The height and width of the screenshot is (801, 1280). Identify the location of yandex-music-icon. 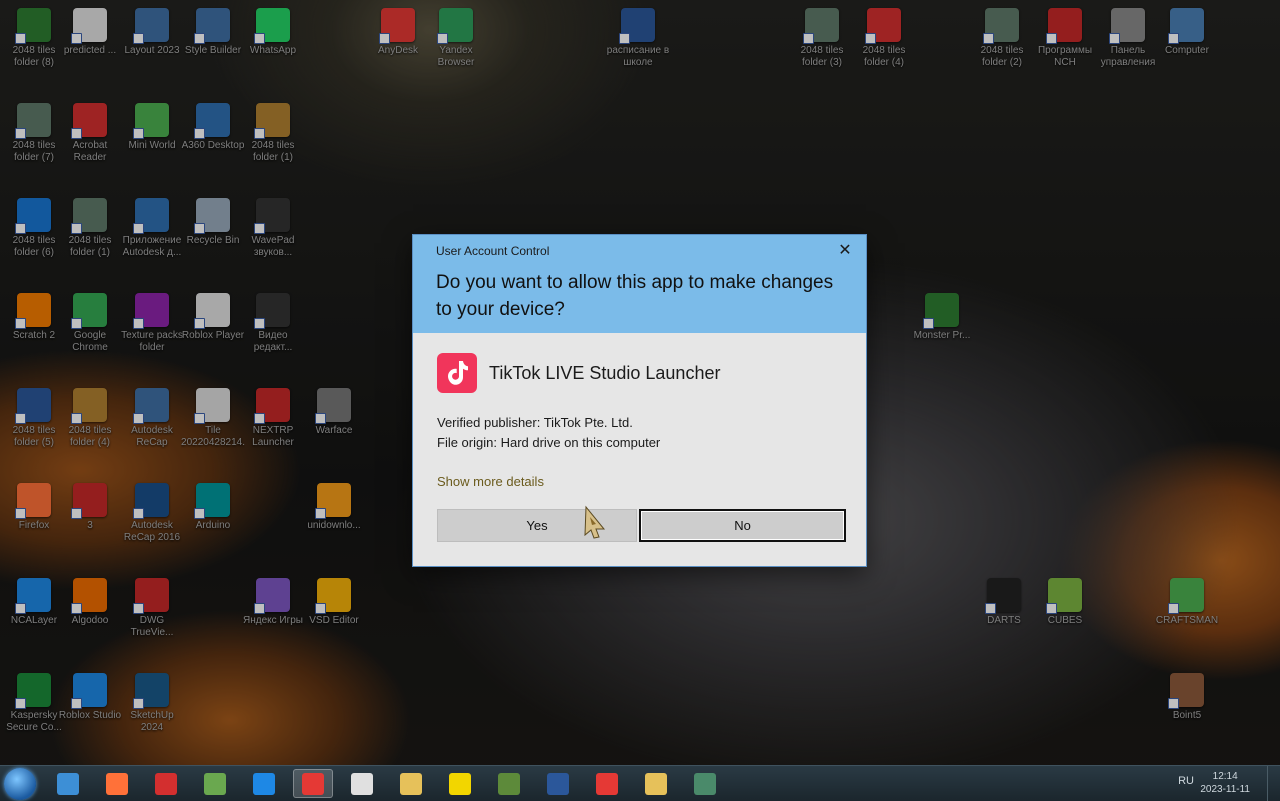
(460, 784).